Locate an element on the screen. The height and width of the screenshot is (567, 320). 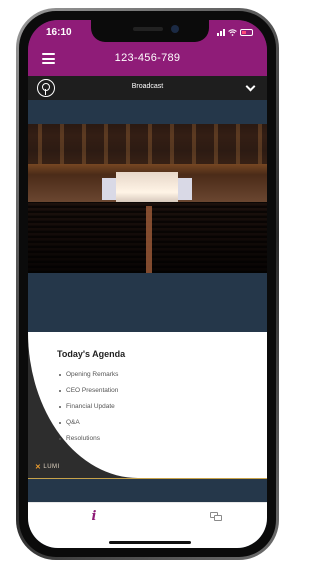
status-time: 16:10 is located at coordinates (59, 32).